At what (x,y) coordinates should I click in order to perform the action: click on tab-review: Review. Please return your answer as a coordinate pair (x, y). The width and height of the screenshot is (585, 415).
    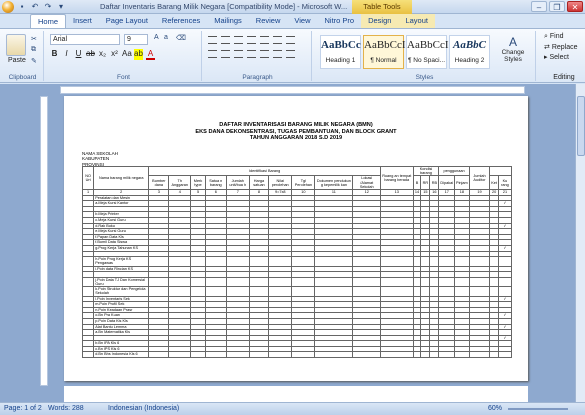
    Looking at the image, I should click on (268, 21).